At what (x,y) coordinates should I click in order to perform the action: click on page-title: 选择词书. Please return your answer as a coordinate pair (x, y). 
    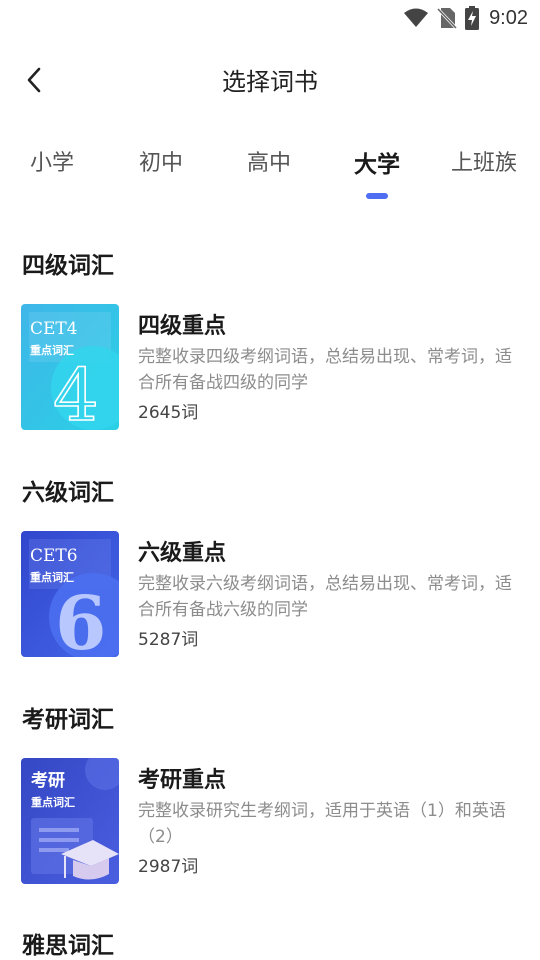
    Looking at the image, I should click on (270, 82).